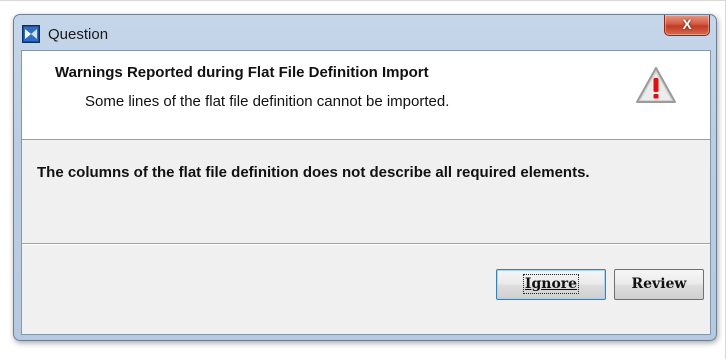 This screenshot has height=360, width=727. I want to click on warning-triangle-icon, so click(656, 85).